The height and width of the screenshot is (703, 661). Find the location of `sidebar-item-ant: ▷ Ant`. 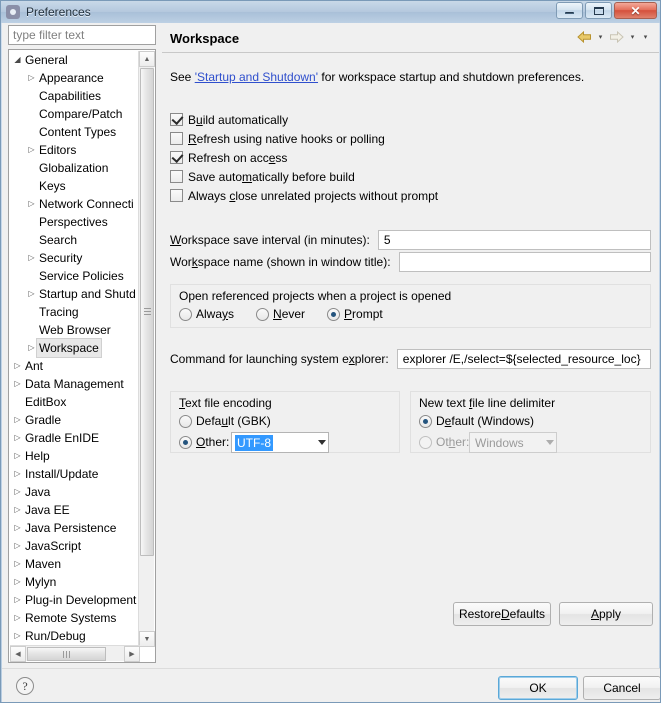

sidebar-item-ant: ▷ Ant is located at coordinates (74, 366).